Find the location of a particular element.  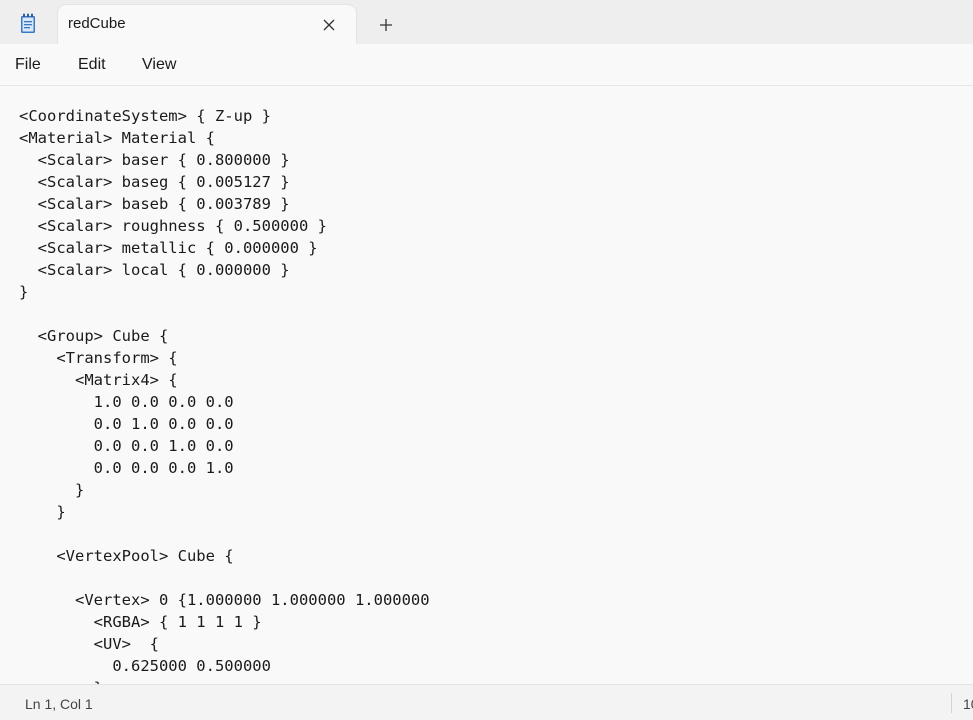

cursor-position: Ln 1, Col 1 is located at coordinates (59, 704).